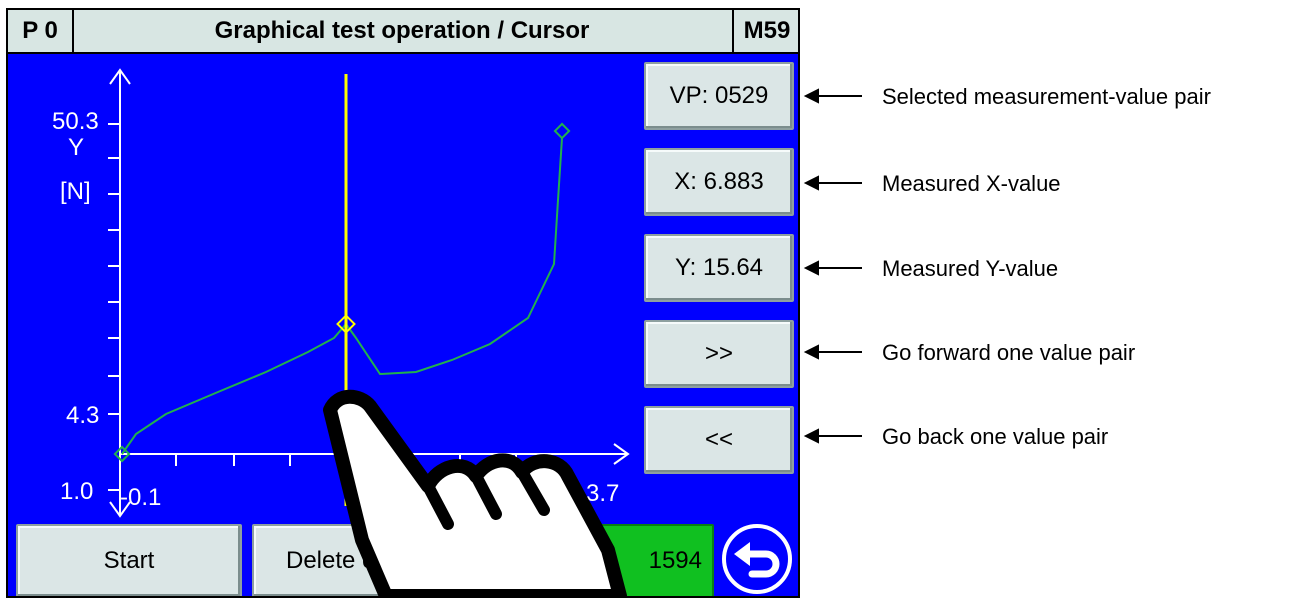  I want to click on annotation-y: Measured Y-value, so click(970, 268).